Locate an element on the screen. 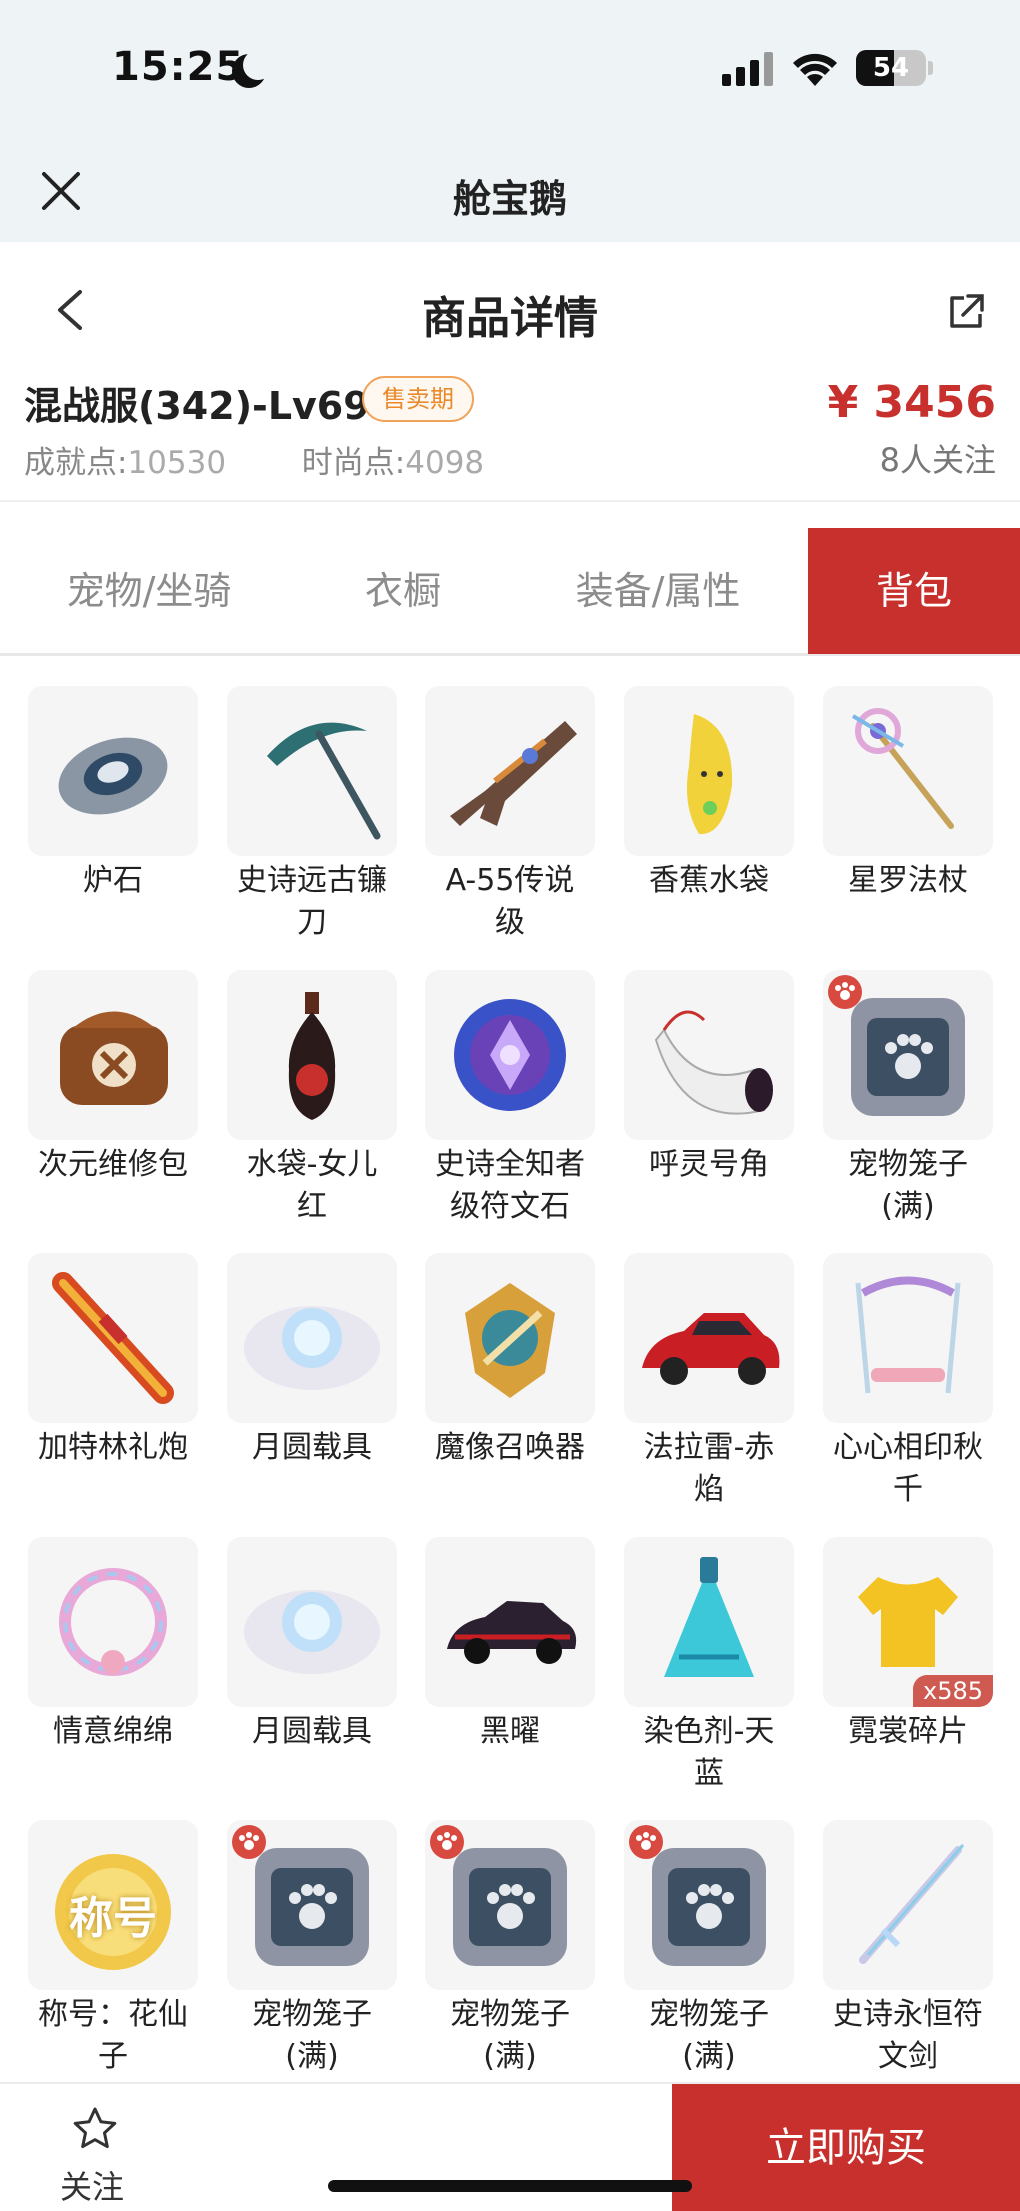  quantity-badge: x585 is located at coordinates (952, 1691).